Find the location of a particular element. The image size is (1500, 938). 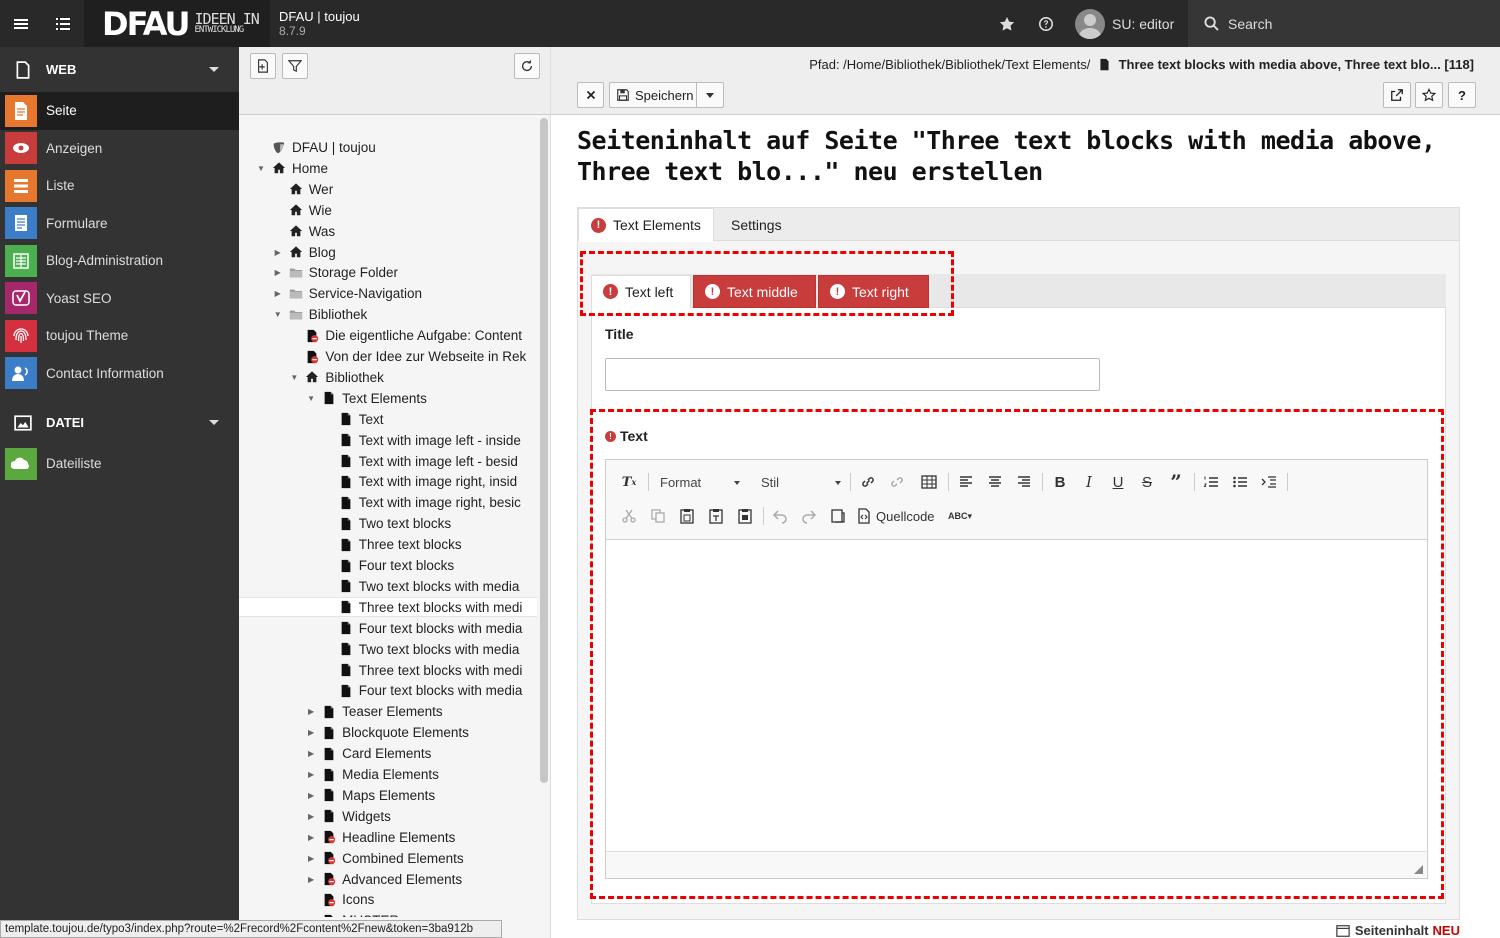

align-center-icon is located at coordinates (995, 482).